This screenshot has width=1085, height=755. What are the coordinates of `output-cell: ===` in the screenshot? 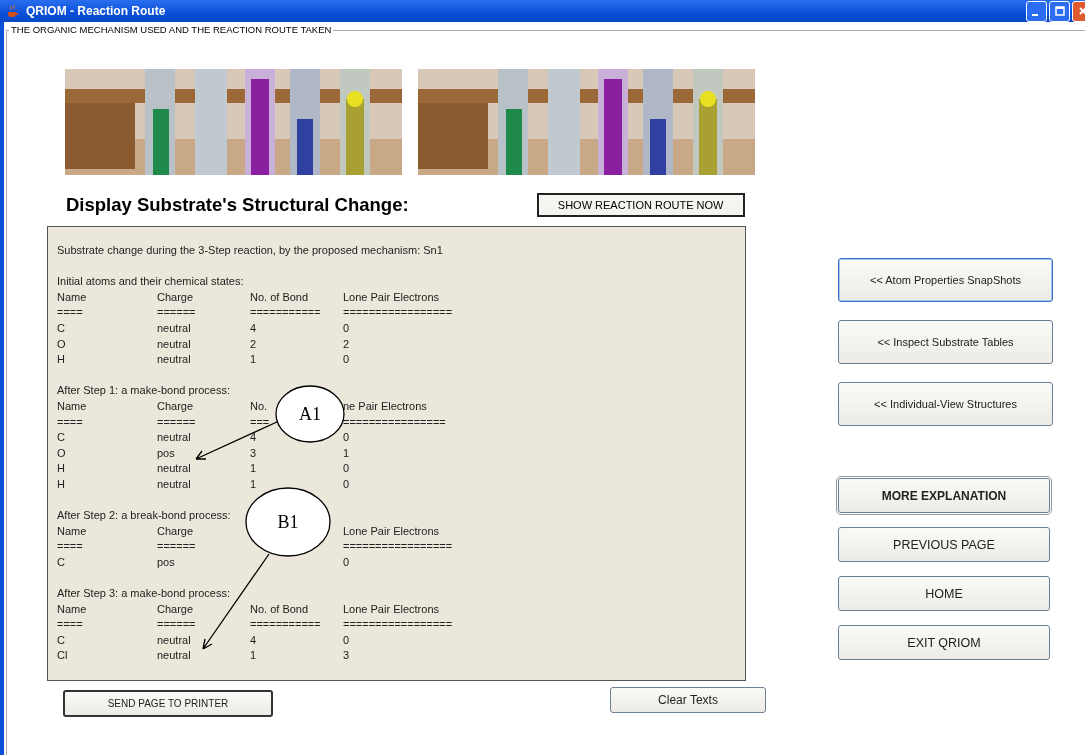 It's located at (260, 421).